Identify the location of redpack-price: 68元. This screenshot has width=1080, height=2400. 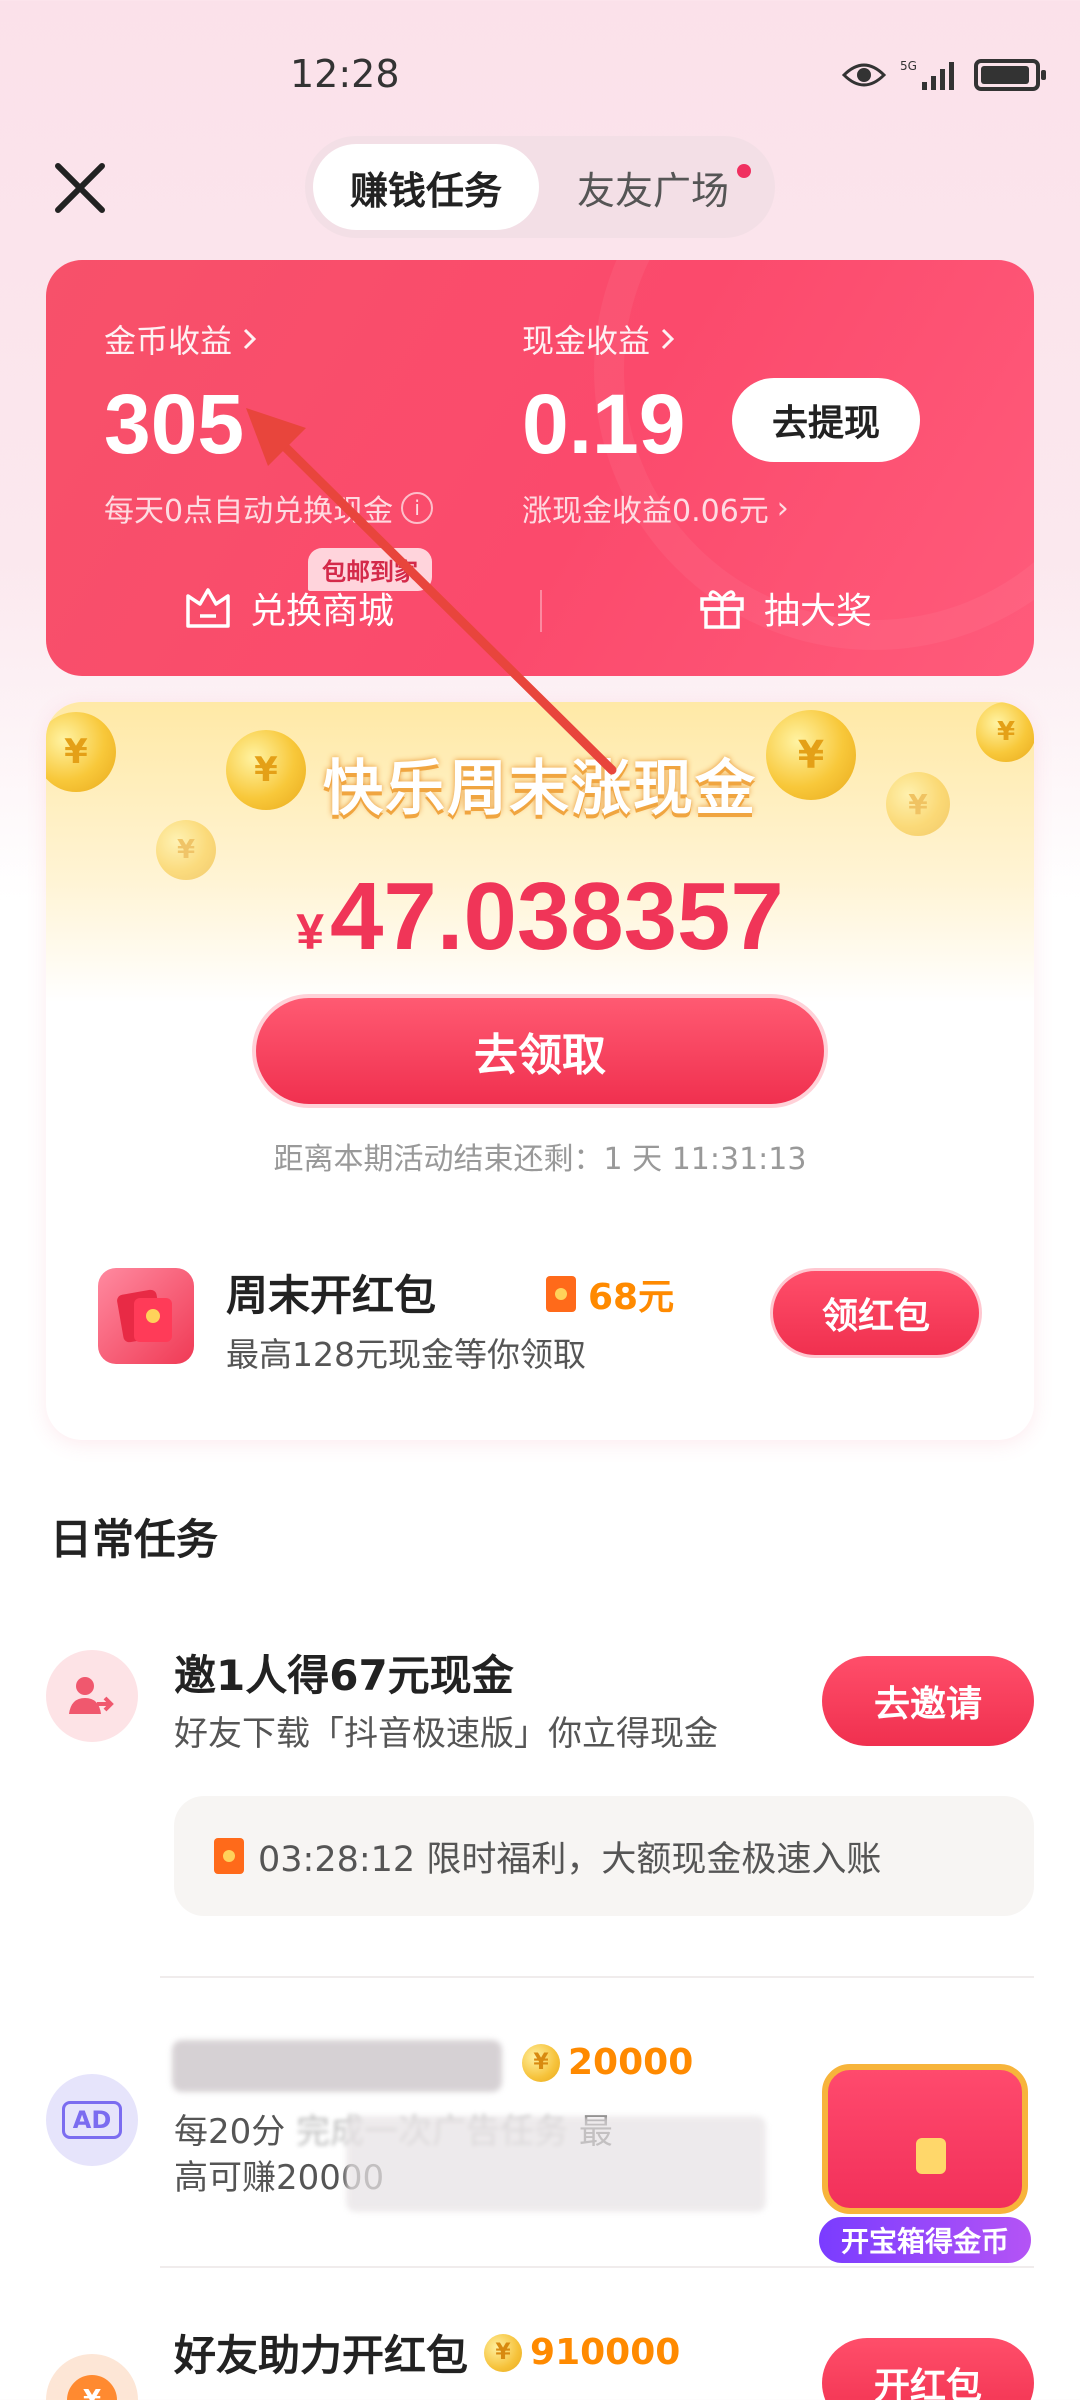
(610, 1294).